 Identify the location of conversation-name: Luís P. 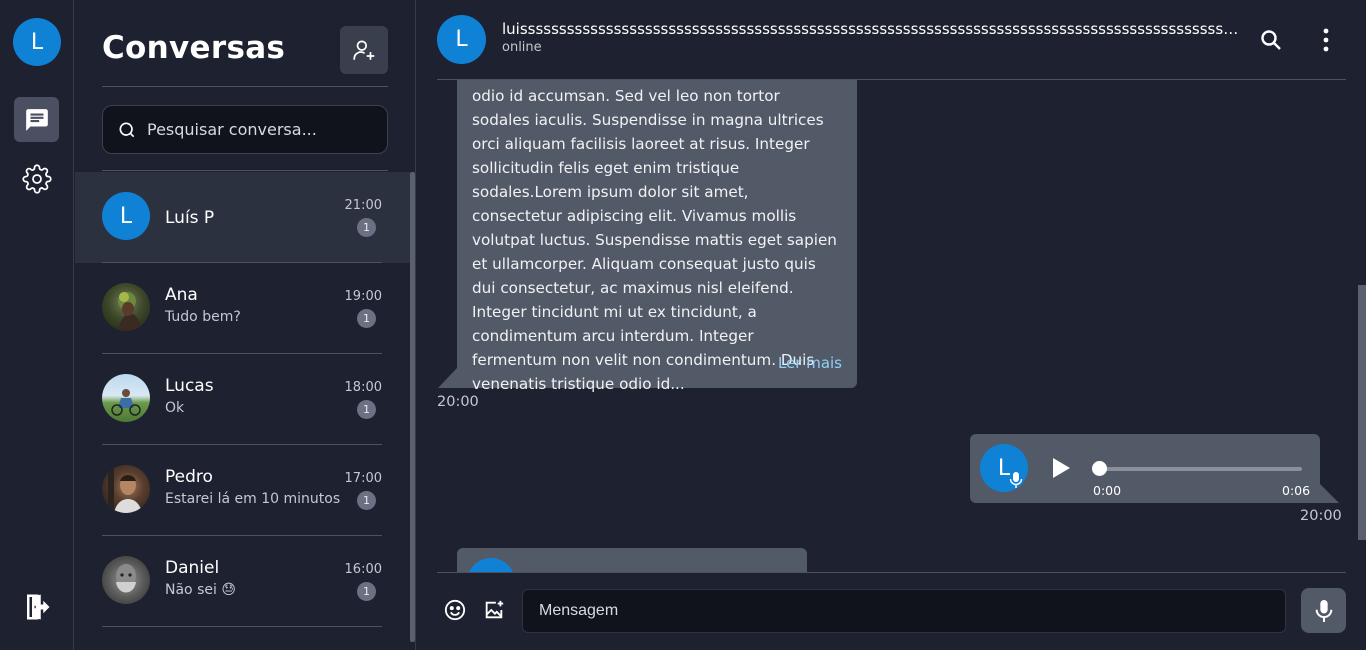
(190, 218).